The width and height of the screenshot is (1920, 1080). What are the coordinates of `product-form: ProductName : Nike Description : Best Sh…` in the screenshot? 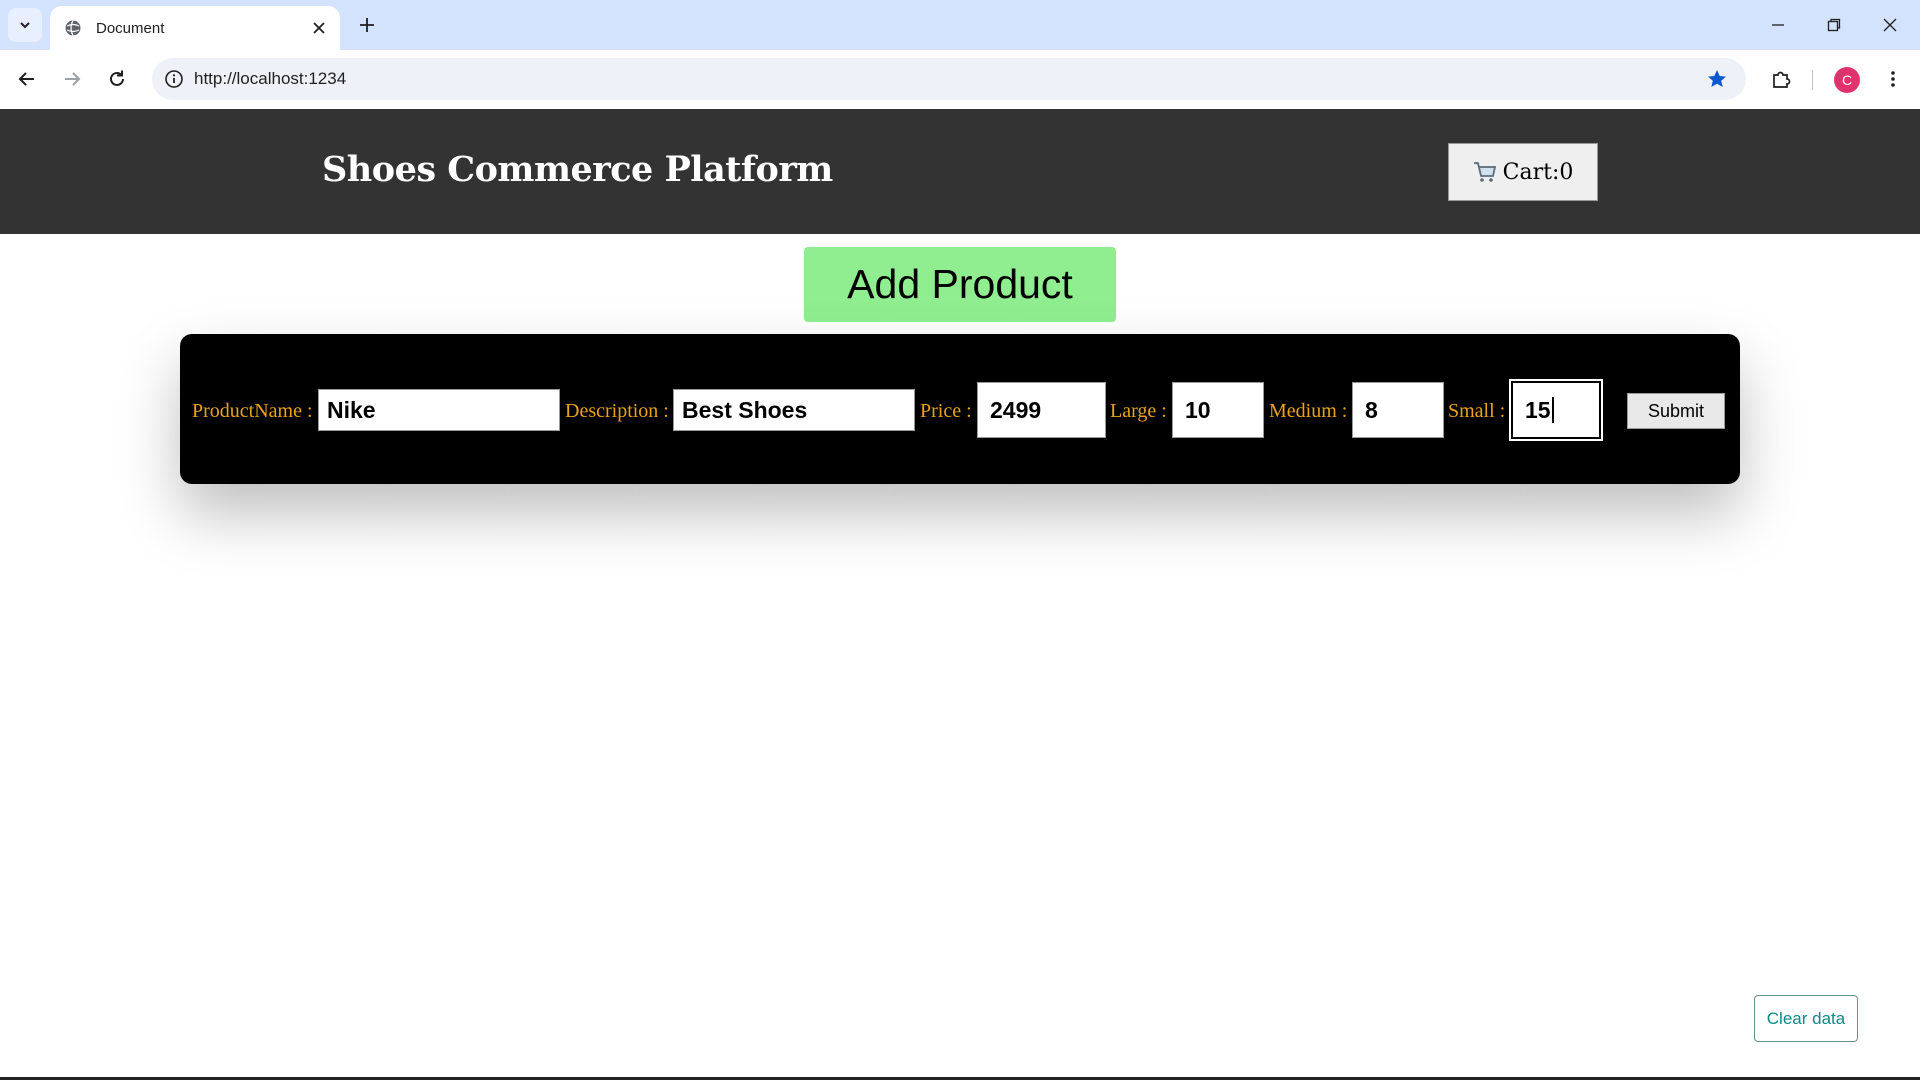 It's located at (960, 409).